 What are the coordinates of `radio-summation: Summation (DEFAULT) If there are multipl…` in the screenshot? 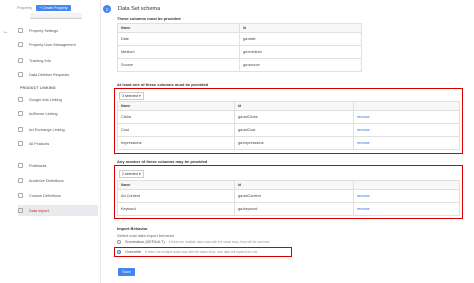 It's located at (193, 242).